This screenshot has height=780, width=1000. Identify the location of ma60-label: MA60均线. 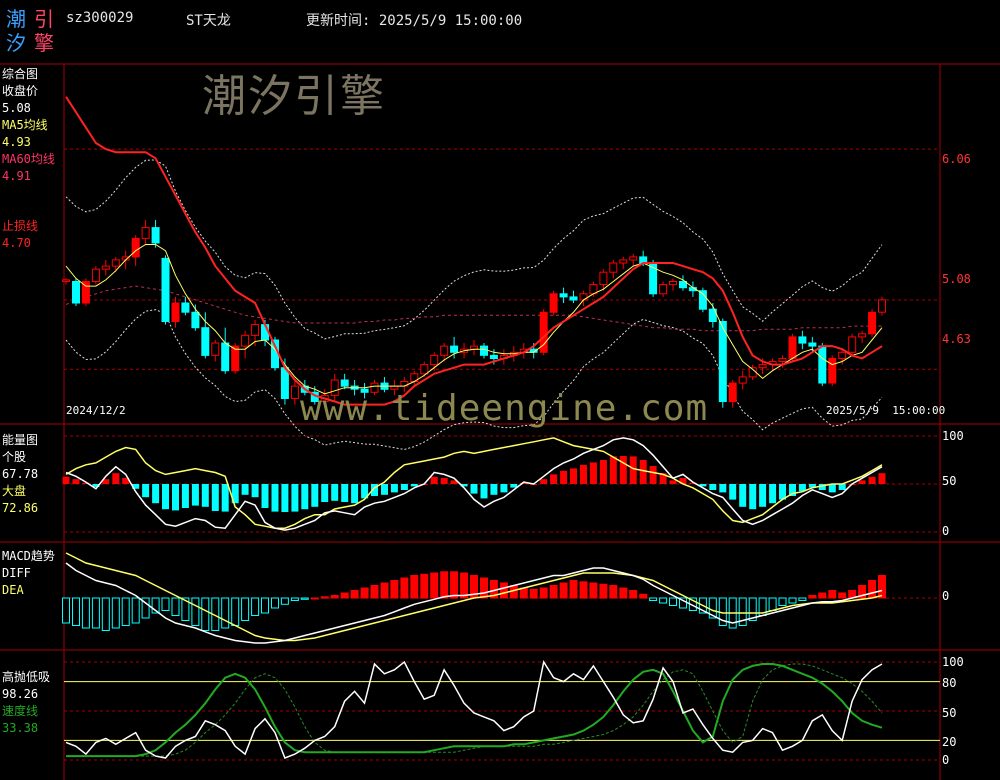
(28, 159).